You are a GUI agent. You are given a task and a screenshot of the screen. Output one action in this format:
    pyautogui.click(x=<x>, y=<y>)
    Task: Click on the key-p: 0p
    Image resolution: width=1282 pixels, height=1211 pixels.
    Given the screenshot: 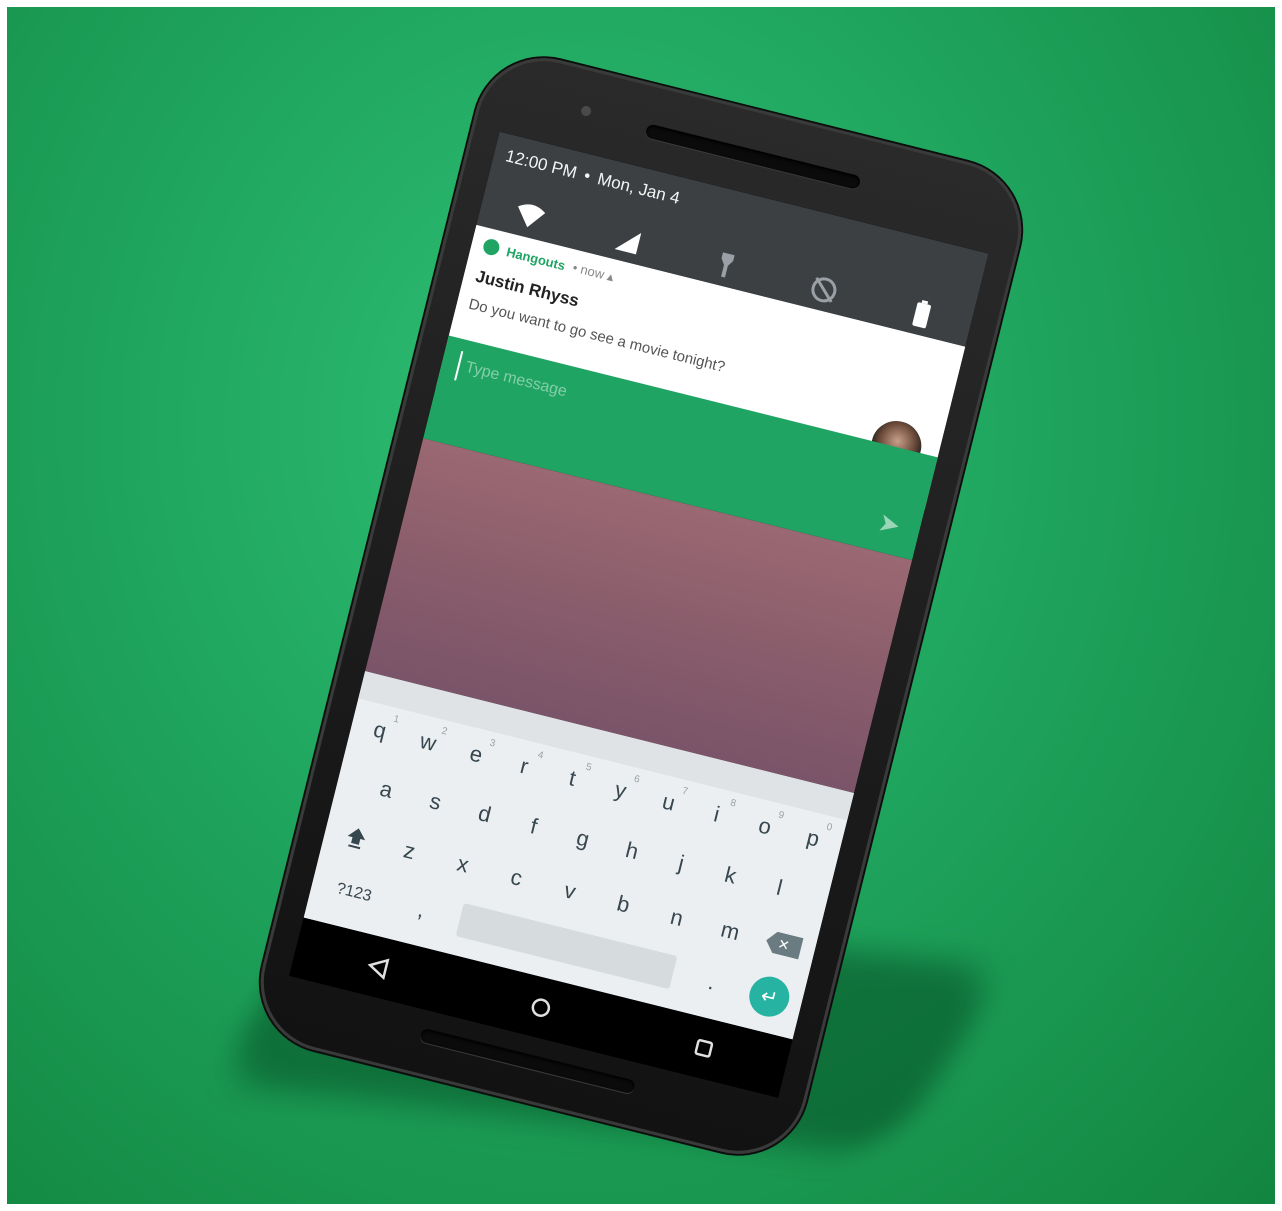 What is the action you would take?
    pyautogui.click(x=813, y=838)
    